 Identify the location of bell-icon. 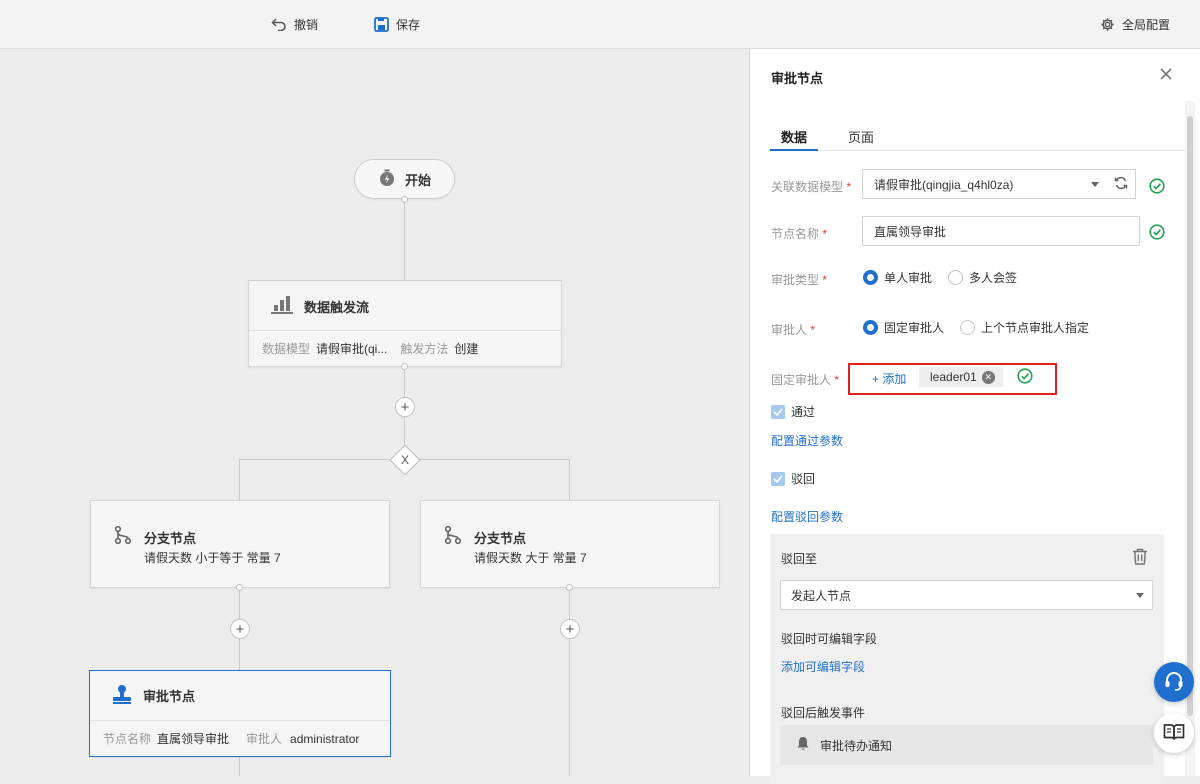
(803, 745).